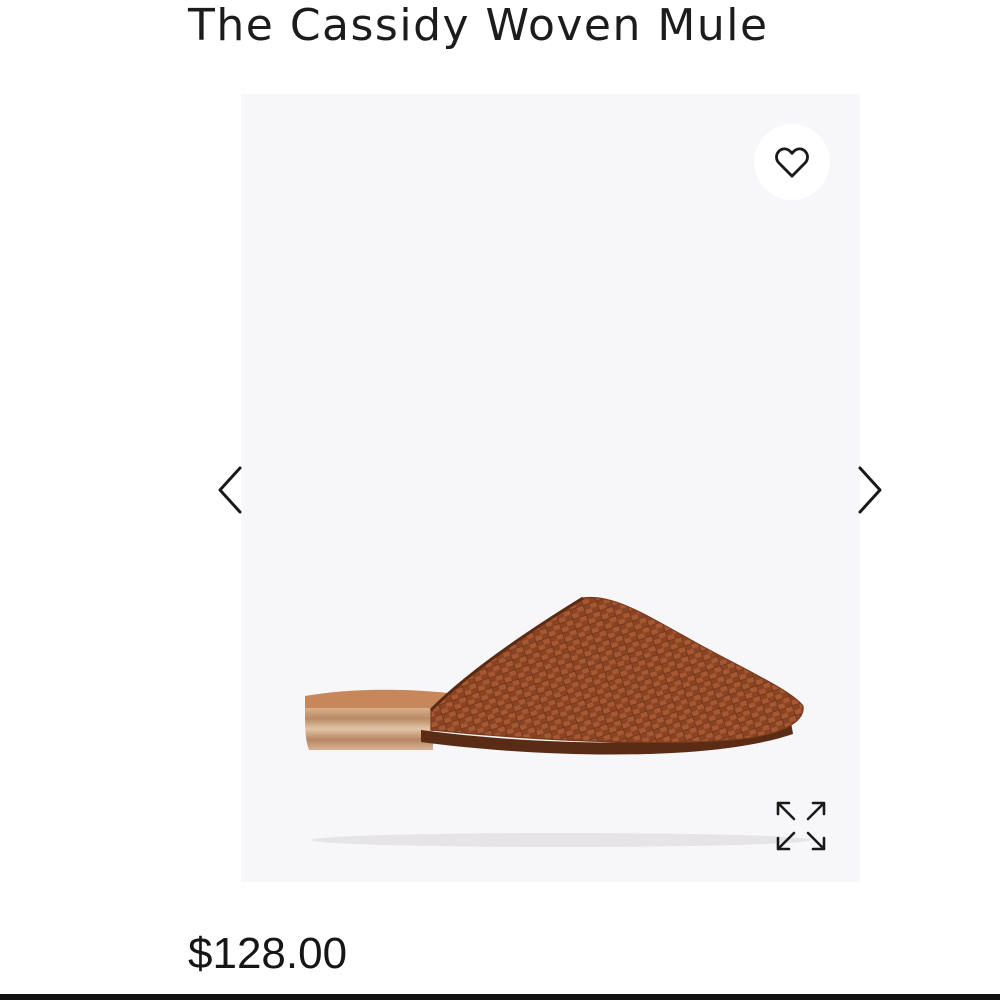 The height and width of the screenshot is (1000, 1000). I want to click on chevron-right-icon, so click(870, 490).